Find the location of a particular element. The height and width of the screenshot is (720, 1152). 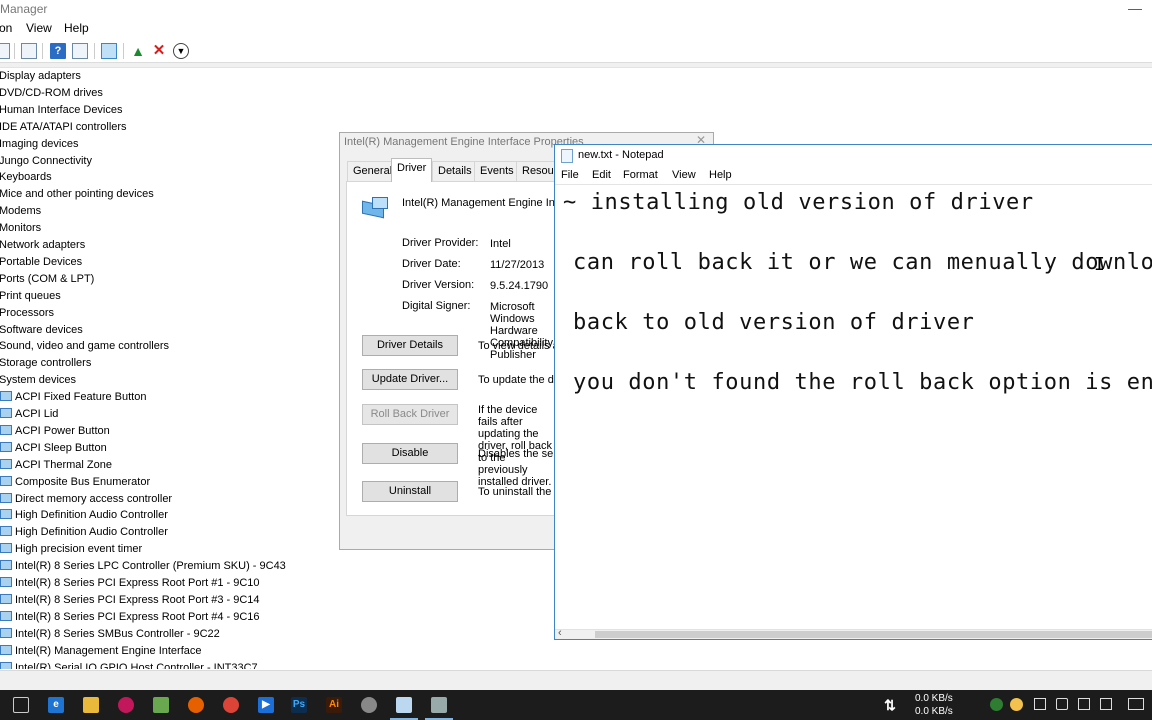

volume-icon is located at coordinates (1106, 704).